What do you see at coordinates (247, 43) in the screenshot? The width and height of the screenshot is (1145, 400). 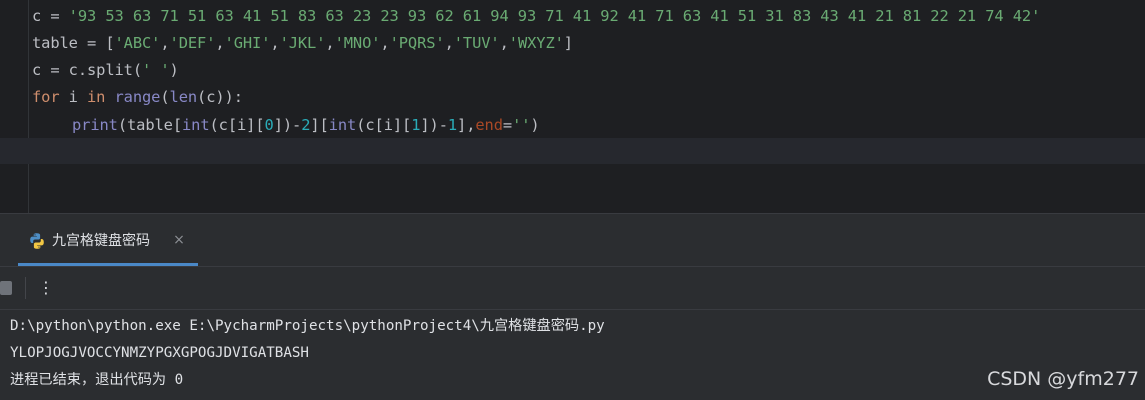 I see `code-string: 'GHI'` at bounding box center [247, 43].